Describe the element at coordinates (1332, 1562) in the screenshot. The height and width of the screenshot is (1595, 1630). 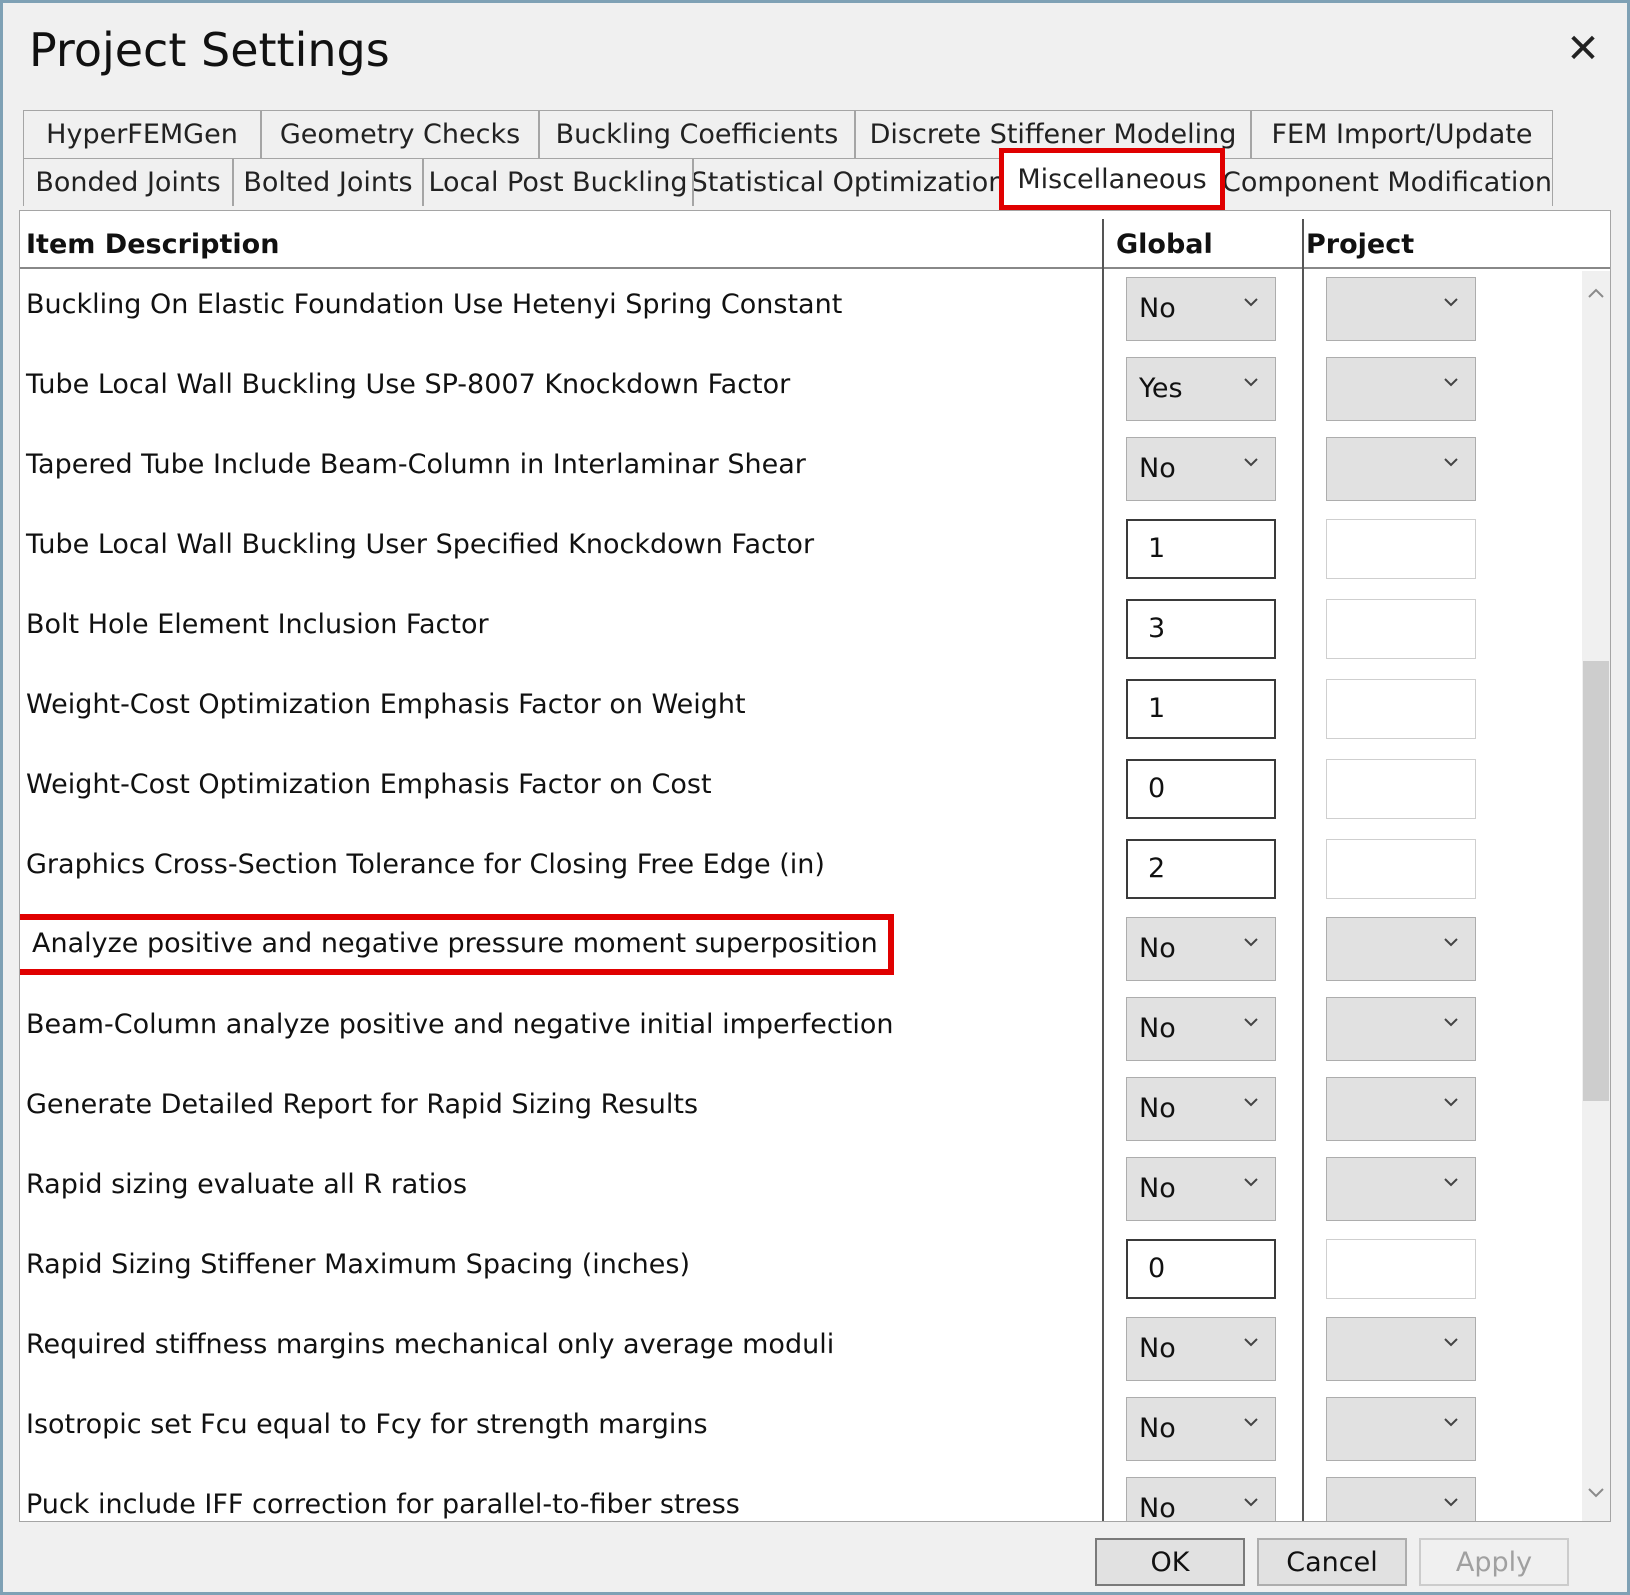
I see `cancel-button: Cancel` at that location.